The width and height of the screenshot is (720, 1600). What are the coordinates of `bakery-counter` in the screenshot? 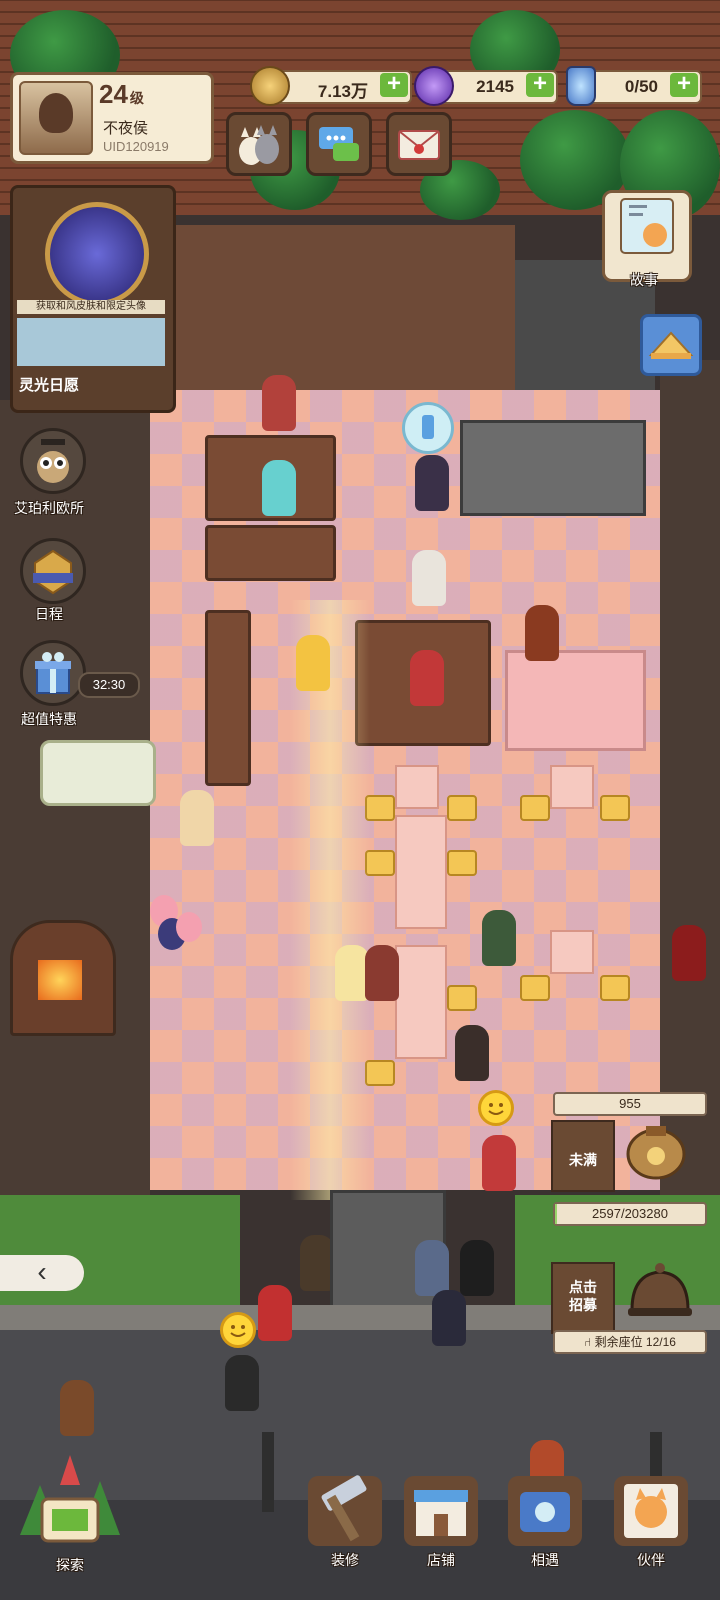 It's located at (270, 553).